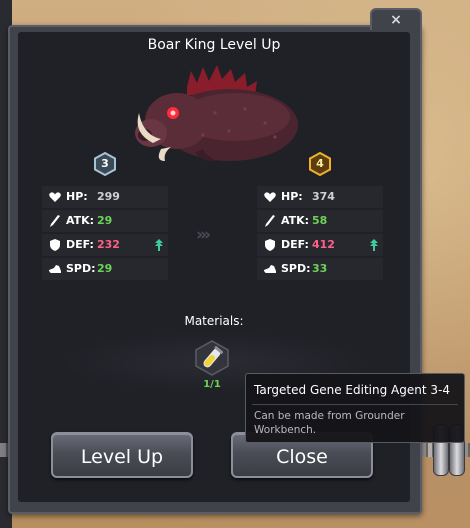  What do you see at coordinates (214, 45) in the screenshot?
I see `dialog-title: Boar King Level Up` at bounding box center [214, 45].